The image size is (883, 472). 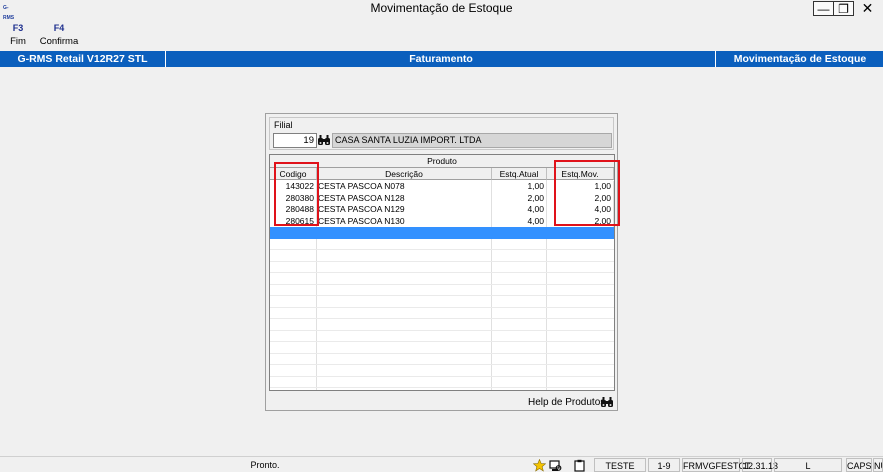 What do you see at coordinates (296, 194) in the screenshot?
I see `highlight-box-codigo` at bounding box center [296, 194].